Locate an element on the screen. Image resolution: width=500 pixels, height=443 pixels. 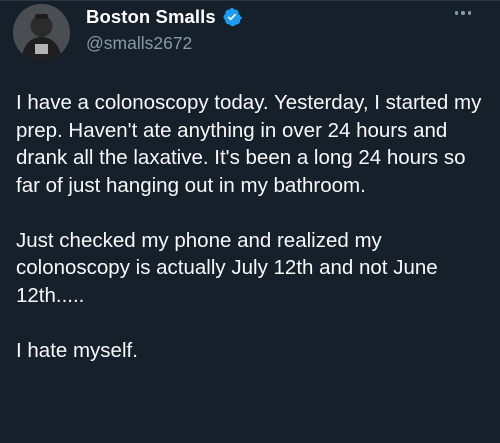
avatar-image is located at coordinates (41, 32).